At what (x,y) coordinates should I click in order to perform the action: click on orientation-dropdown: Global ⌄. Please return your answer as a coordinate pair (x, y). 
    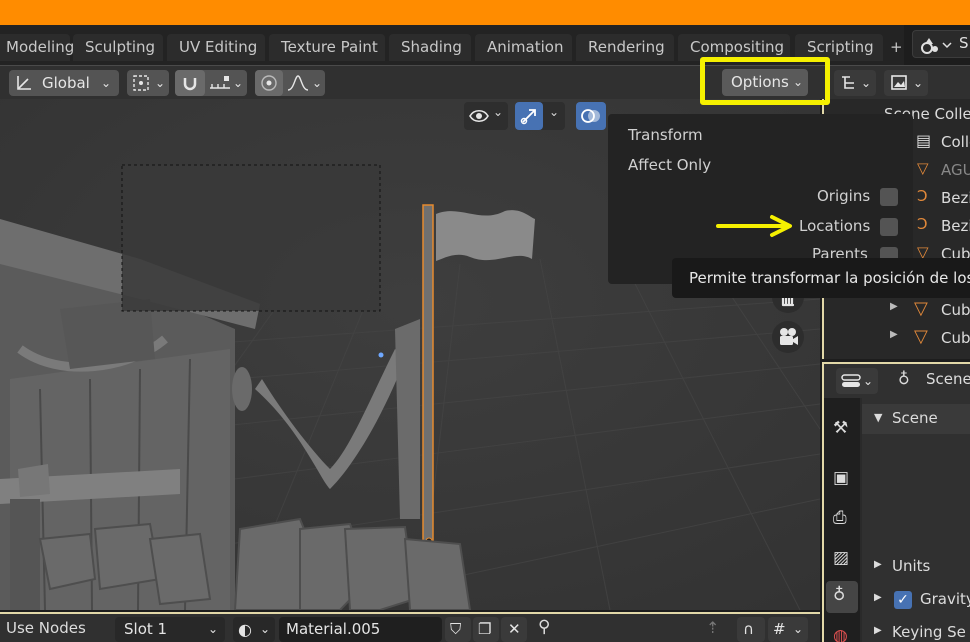
    Looking at the image, I should click on (64, 83).